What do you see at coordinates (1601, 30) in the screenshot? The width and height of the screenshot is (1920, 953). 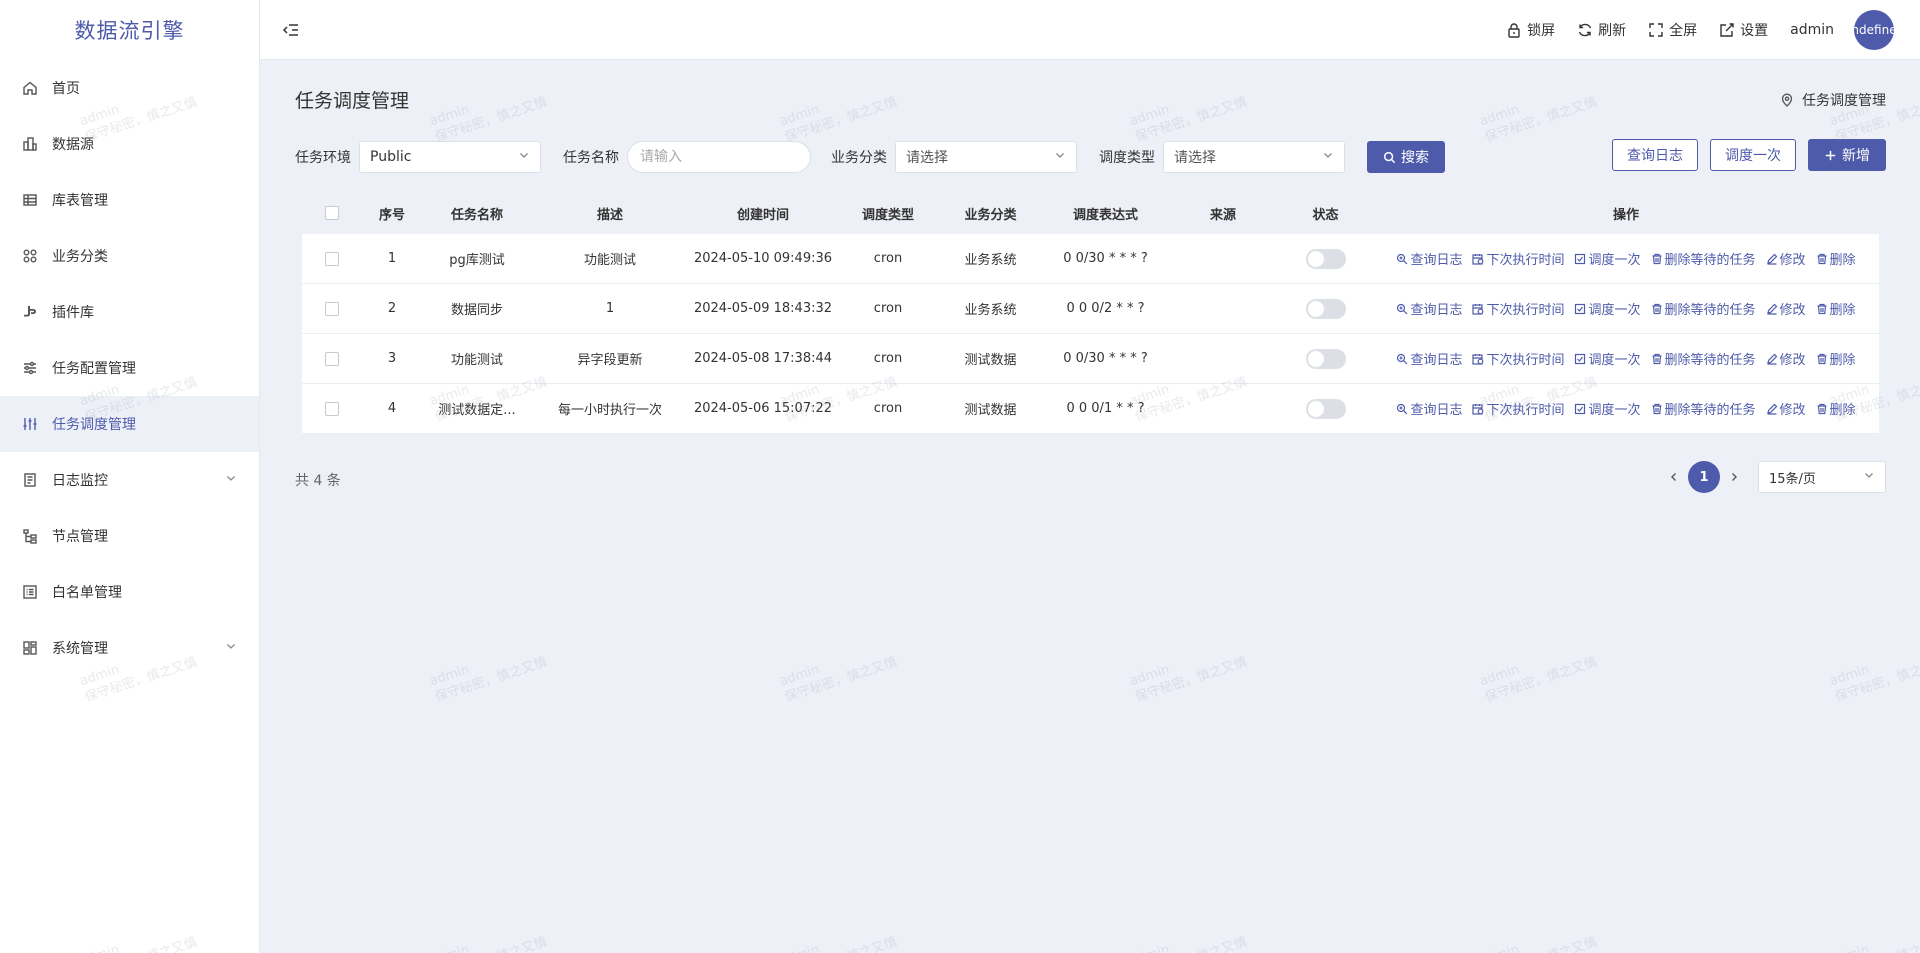 I see `refresh-button: 刷新` at bounding box center [1601, 30].